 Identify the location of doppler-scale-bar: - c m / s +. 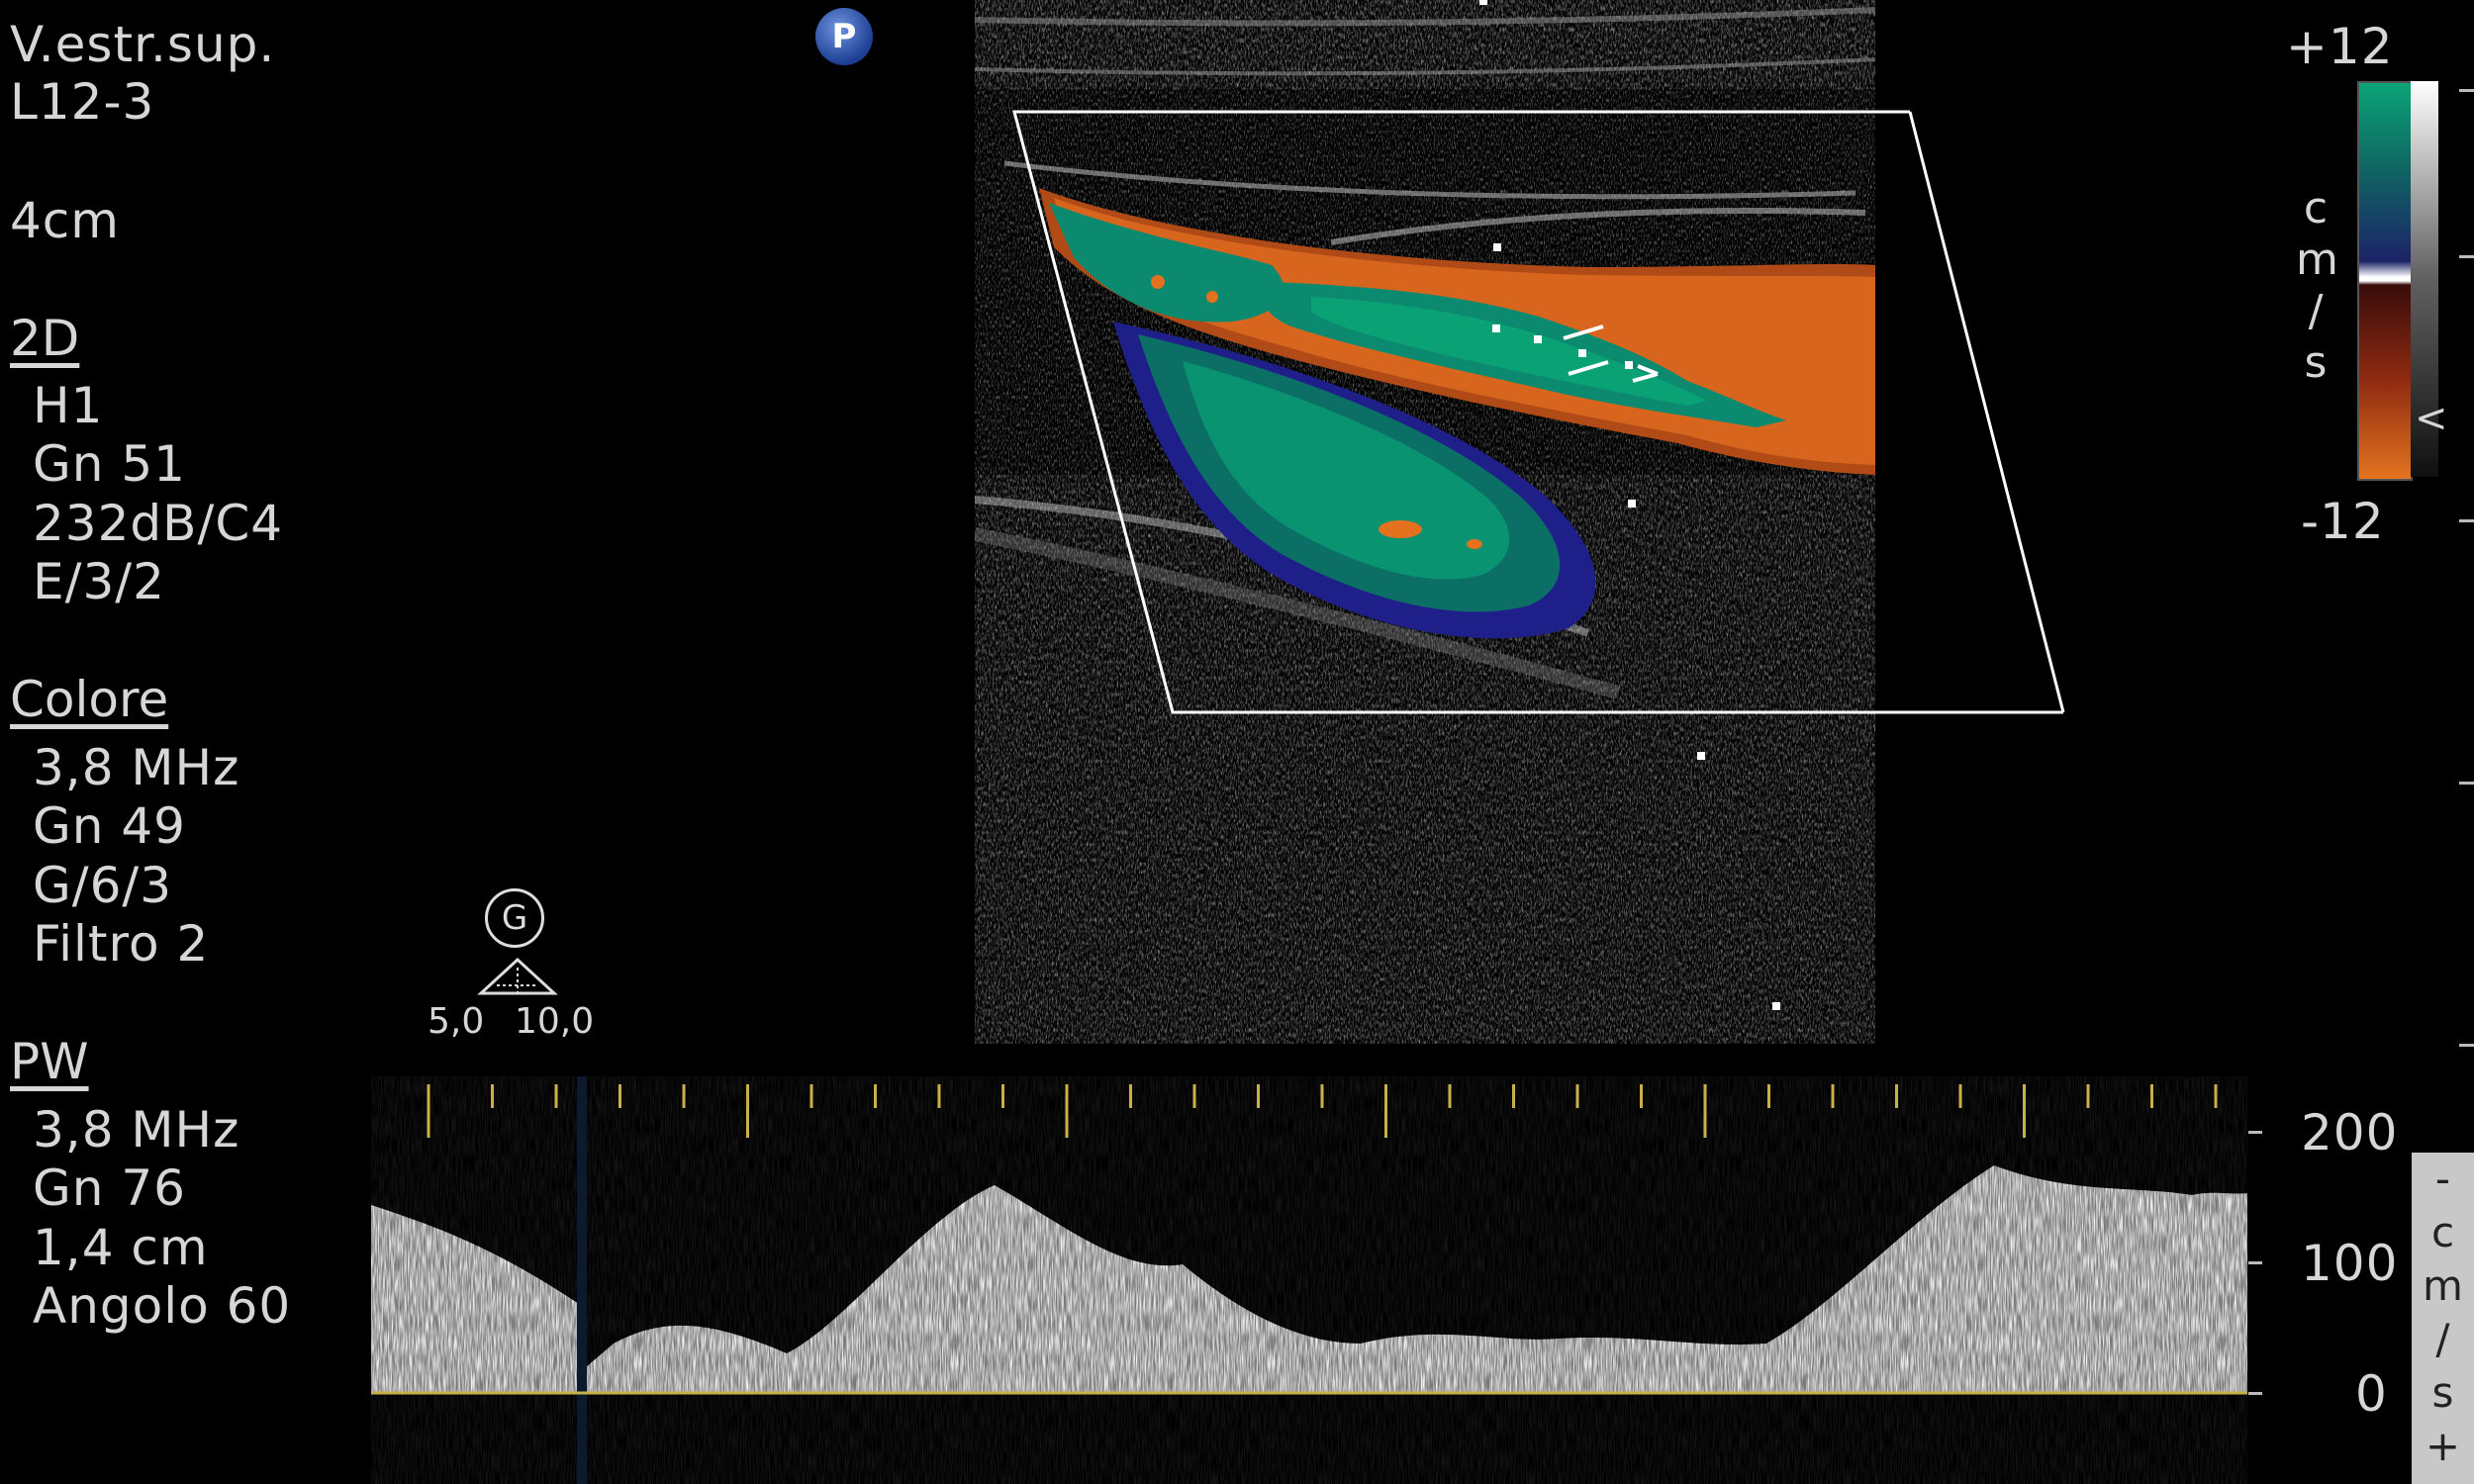
(2443, 1318).